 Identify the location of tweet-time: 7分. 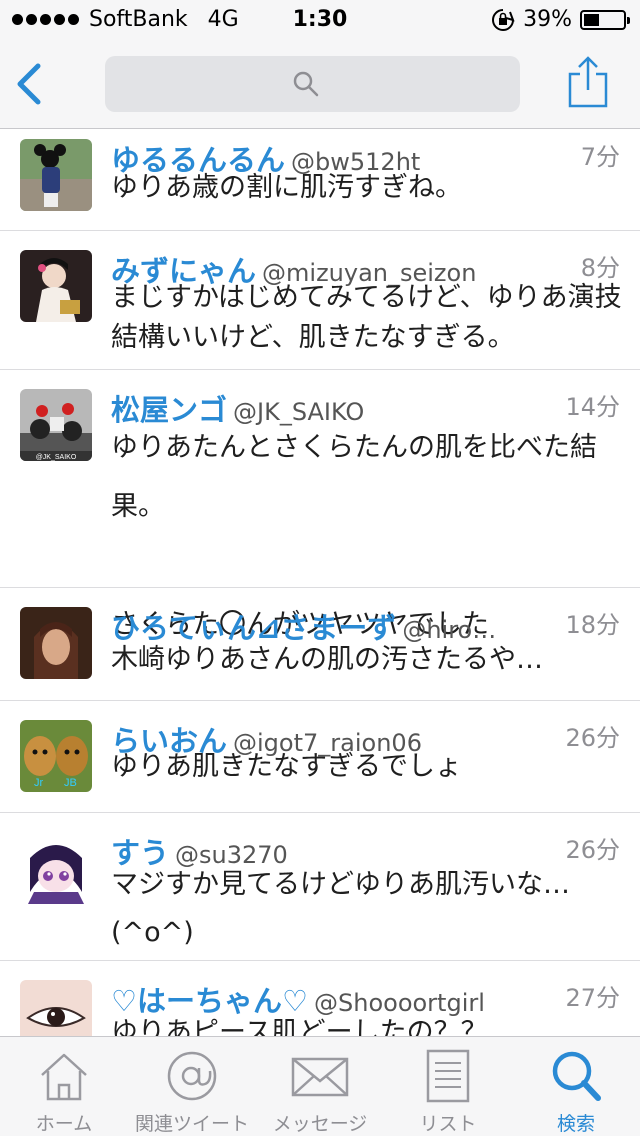
(596, 154).